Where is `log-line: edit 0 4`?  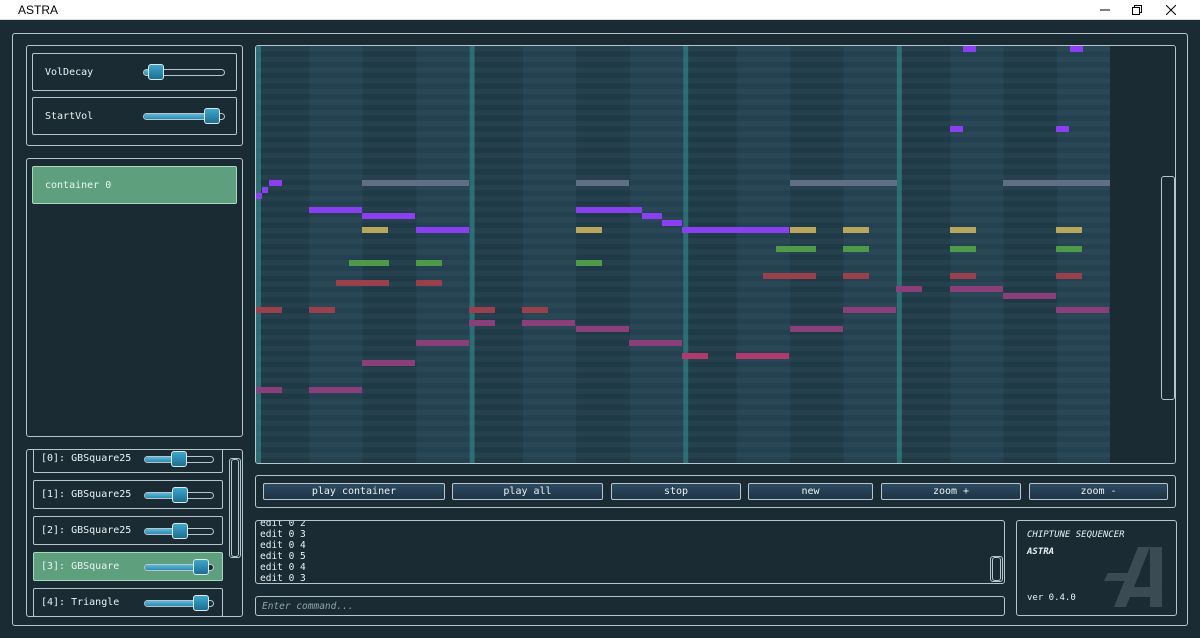
log-line: edit 0 4 is located at coordinates (283, 567).